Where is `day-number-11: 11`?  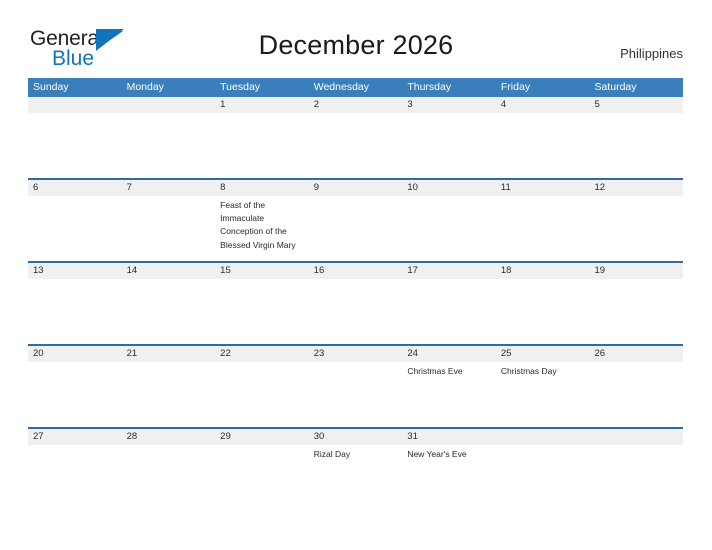 day-number-11: 11 is located at coordinates (543, 188).